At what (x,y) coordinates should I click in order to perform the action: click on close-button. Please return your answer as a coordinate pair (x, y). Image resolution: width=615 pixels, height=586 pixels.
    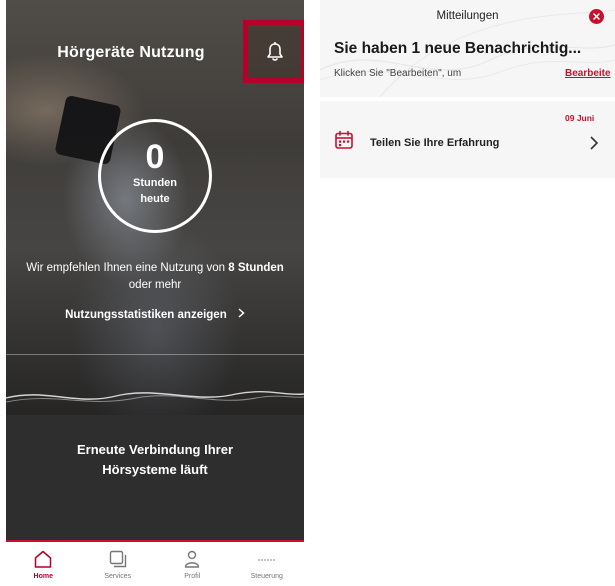
    Looking at the image, I should click on (596, 16).